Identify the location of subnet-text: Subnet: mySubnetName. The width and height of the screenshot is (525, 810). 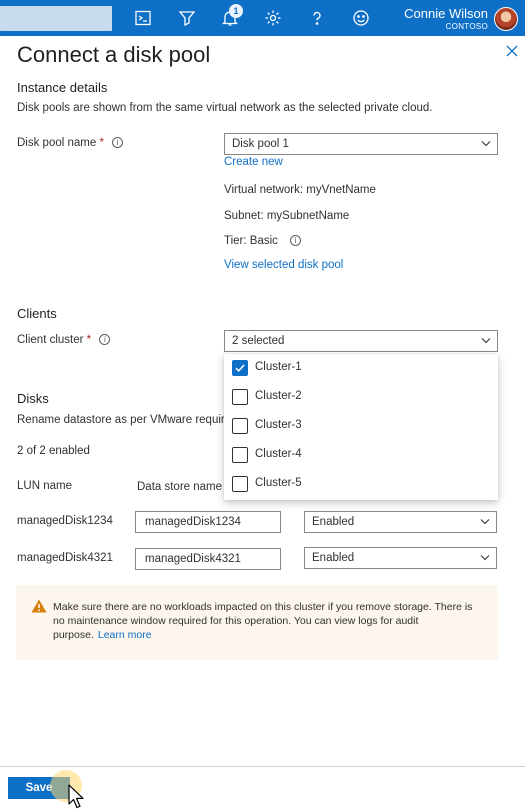
(287, 216).